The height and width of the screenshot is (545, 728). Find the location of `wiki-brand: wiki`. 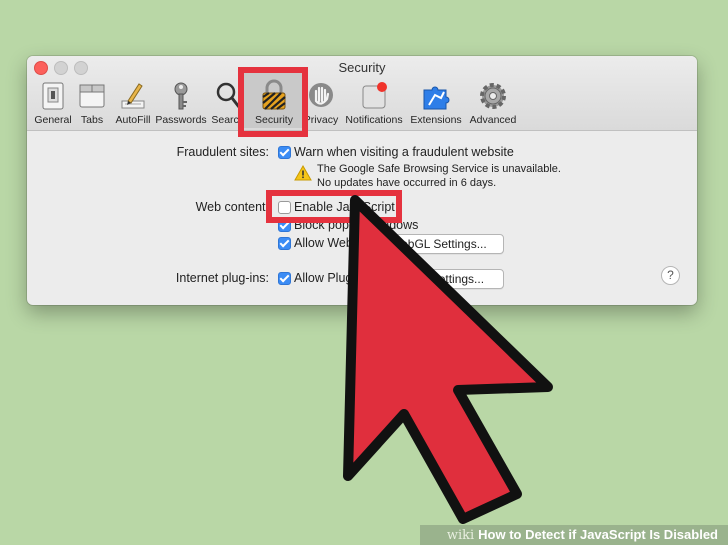

wiki-brand: wiki is located at coordinates (460, 535).